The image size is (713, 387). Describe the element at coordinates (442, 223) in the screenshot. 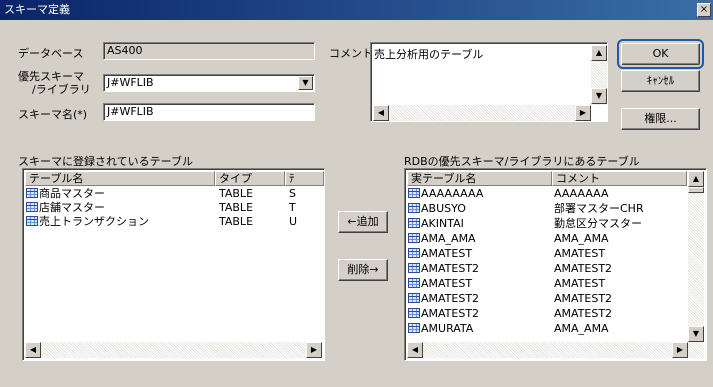

I see `table-row-name: AKINTAI` at that location.